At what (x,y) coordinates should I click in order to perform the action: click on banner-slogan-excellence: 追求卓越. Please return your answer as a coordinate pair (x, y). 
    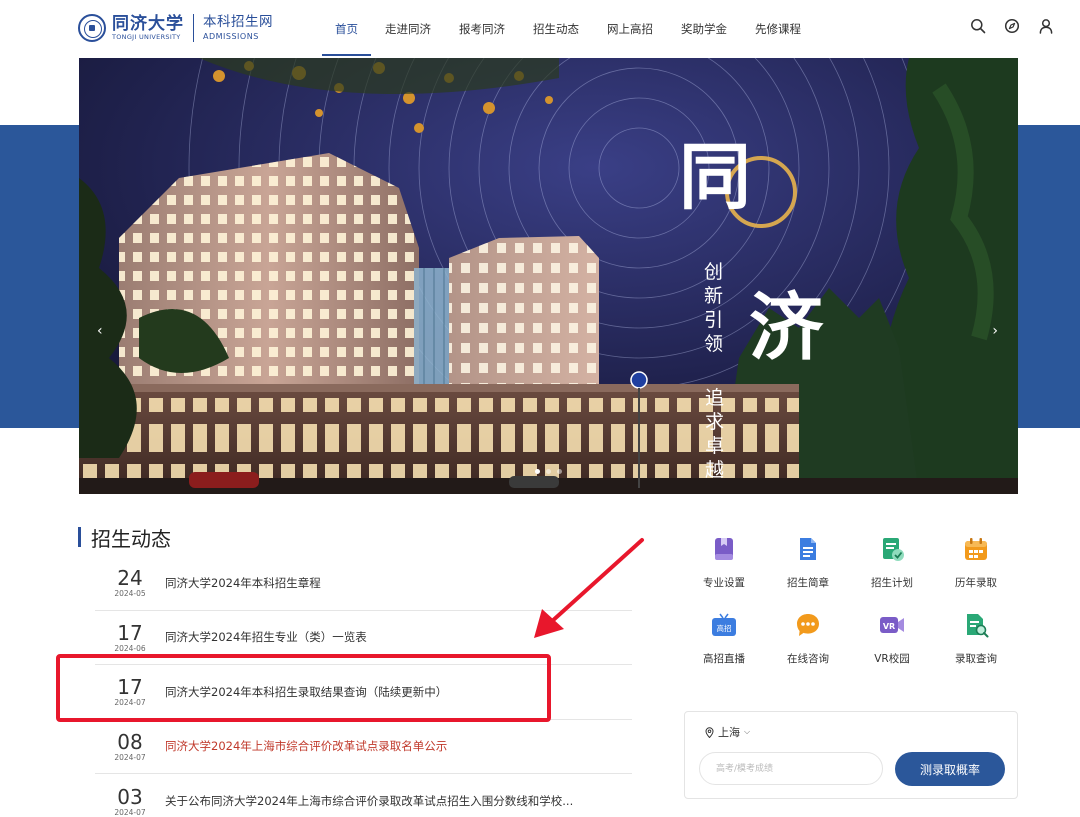
    Looking at the image, I should click on (715, 434).